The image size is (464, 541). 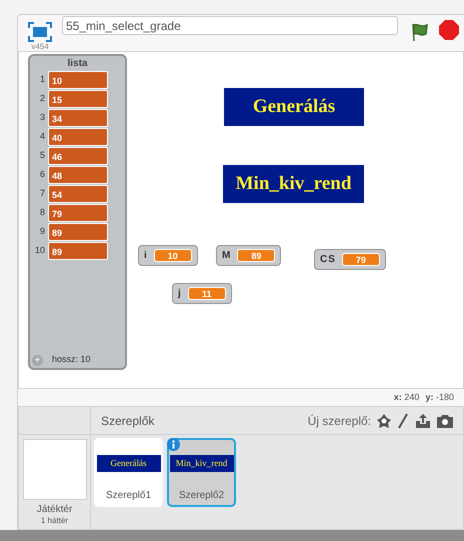 I want to click on stage-label: Játéktér, so click(x=55, y=510).